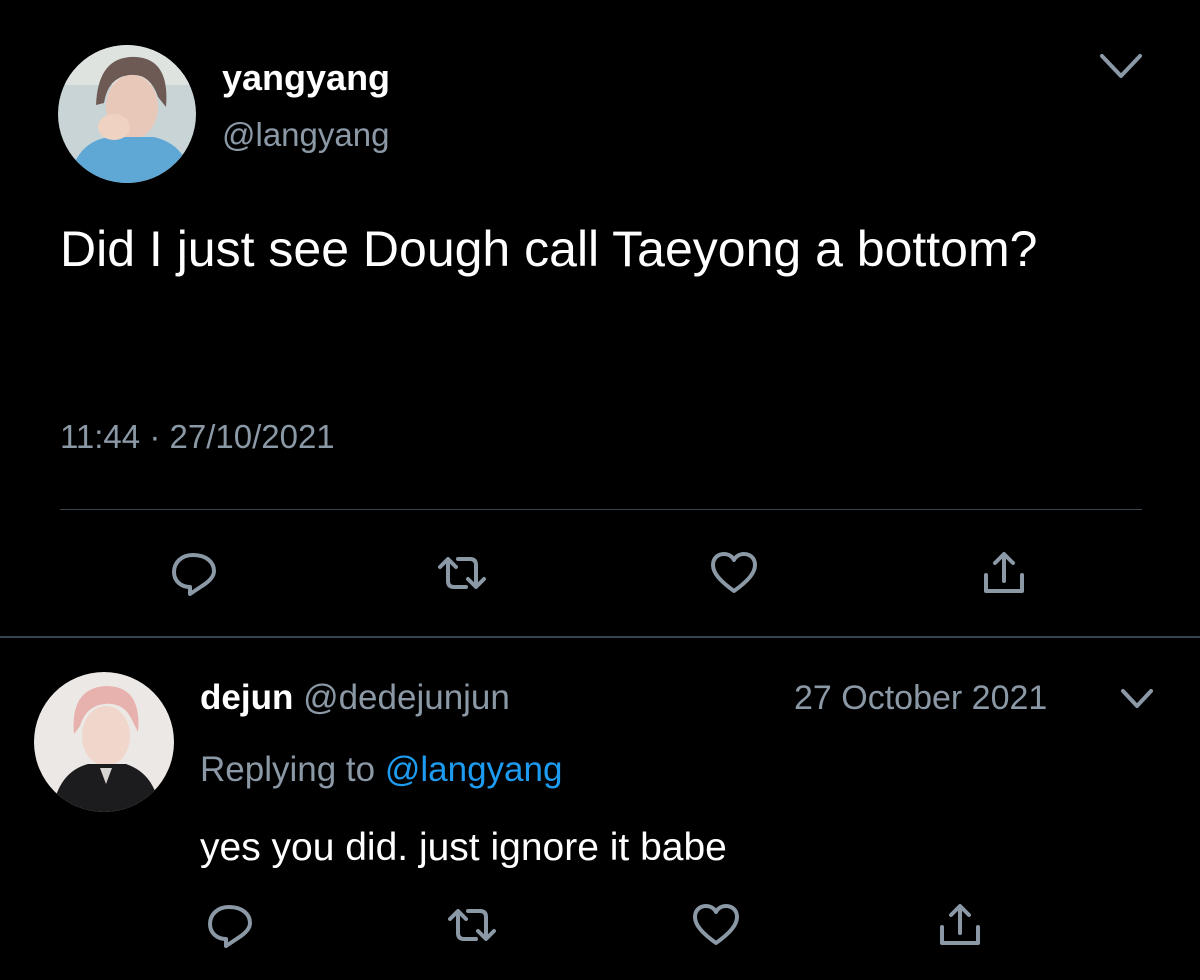 The height and width of the screenshot is (980, 1200). What do you see at coordinates (306, 78) in the screenshot?
I see `main-tweet-display-name: yangyang` at bounding box center [306, 78].